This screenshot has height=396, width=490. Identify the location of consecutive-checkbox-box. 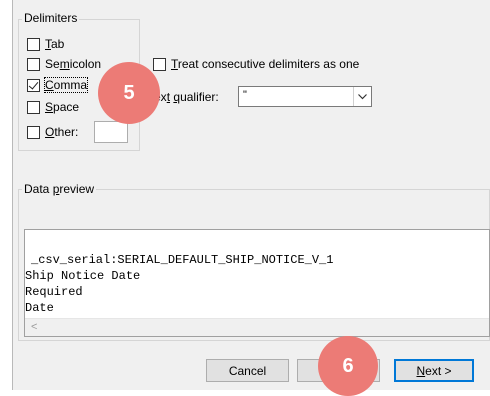
(159, 64).